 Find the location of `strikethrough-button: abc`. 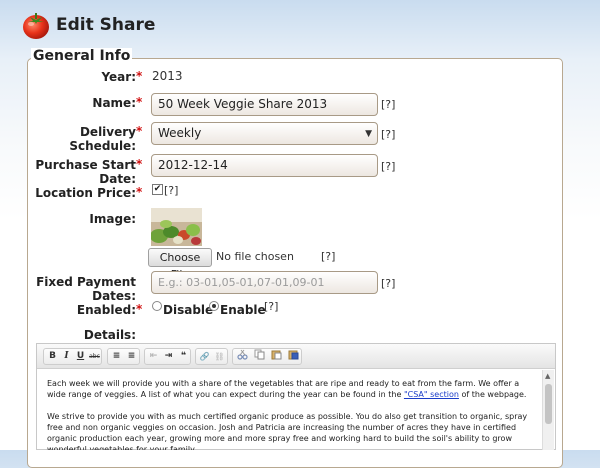

strikethrough-button: abc is located at coordinates (94, 356).